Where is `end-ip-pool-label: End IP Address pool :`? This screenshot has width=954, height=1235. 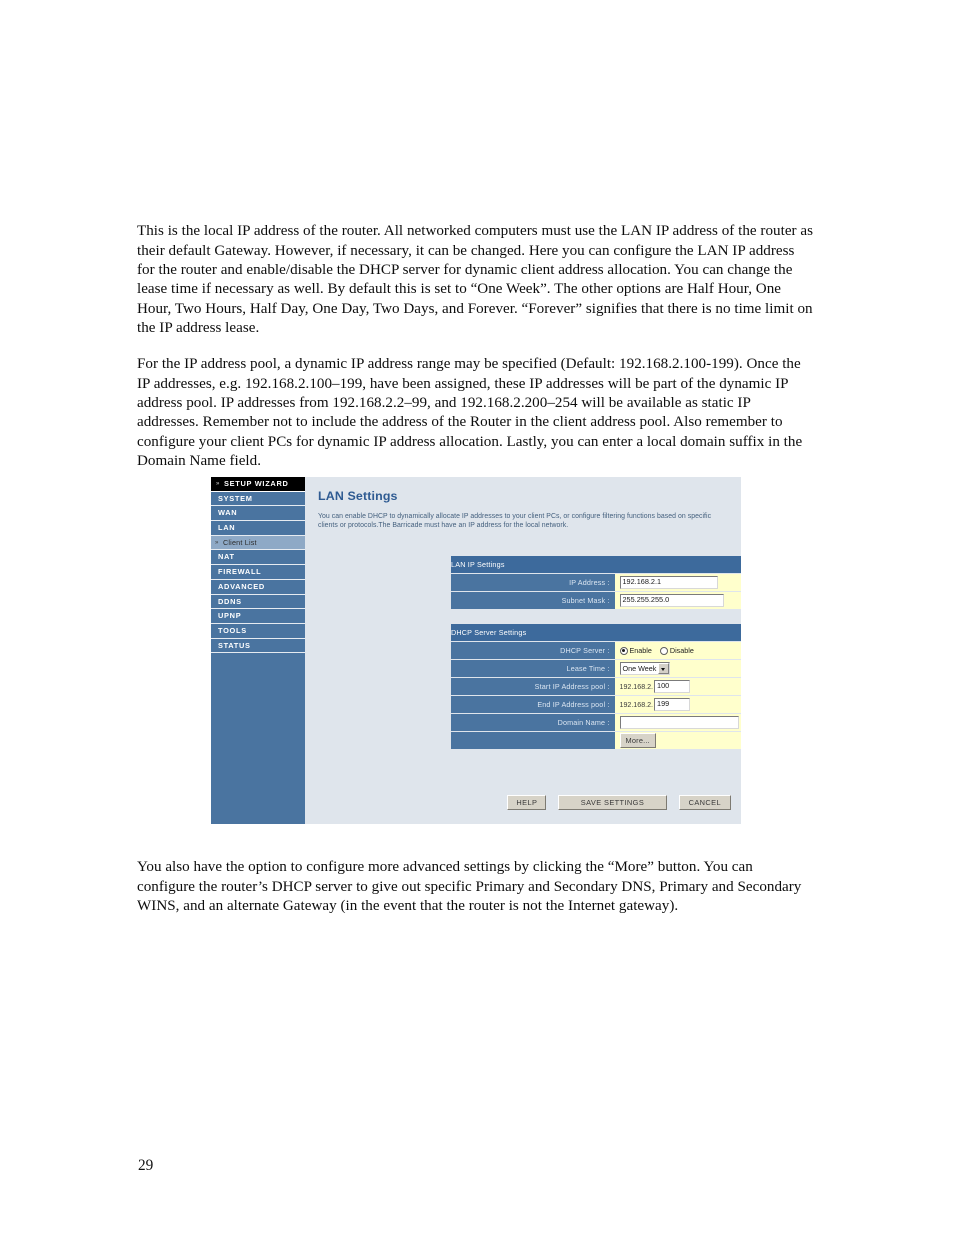 end-ip-pool-label: End IP Address pool : is located at coordinates (533, 704).